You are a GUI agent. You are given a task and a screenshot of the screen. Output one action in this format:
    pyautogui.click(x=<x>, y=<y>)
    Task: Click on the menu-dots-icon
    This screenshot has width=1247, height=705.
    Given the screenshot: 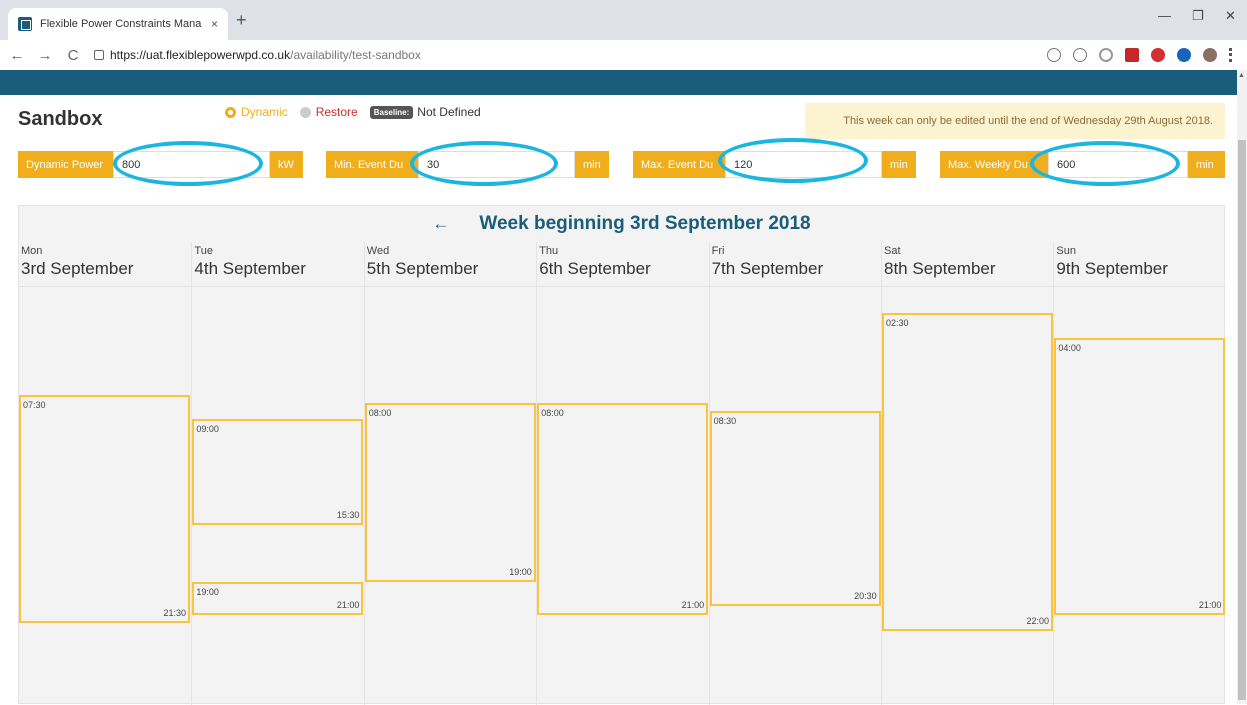 What is the action you would take?
    pyautogui.click(x=1231, y=55)
    